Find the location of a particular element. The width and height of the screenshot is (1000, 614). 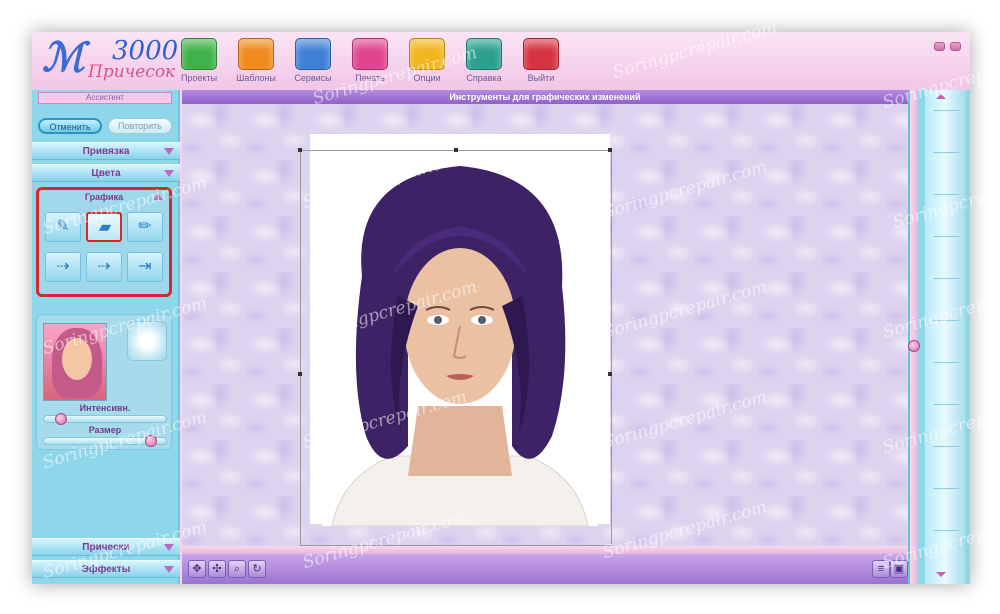

undo-redo-row: Отменить Повторить is located at coordinates (105, 126).